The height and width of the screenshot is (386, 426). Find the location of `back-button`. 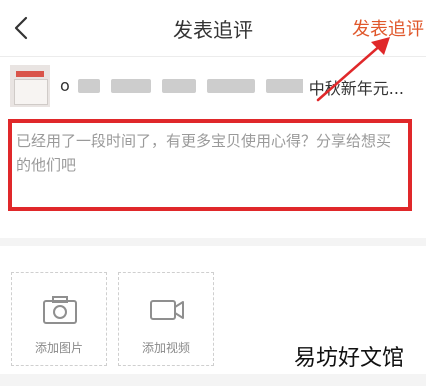

back-button is located at coordinates (24, 28).